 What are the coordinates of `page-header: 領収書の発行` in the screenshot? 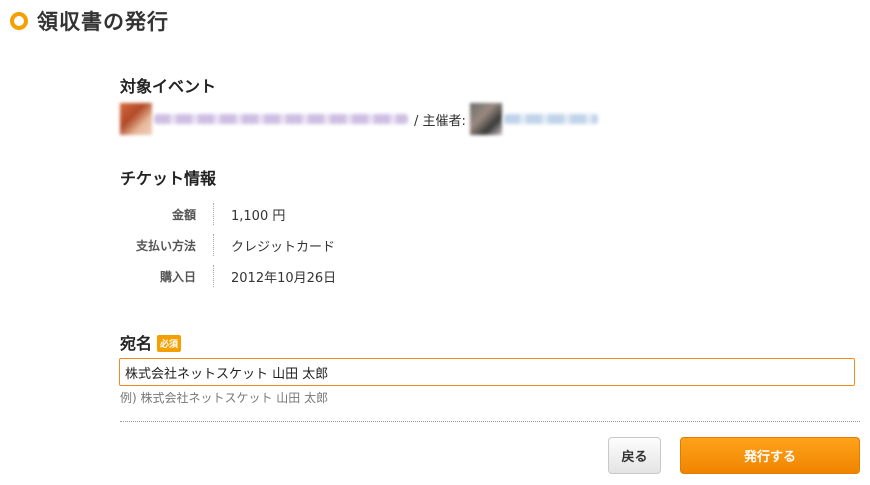 It's located at (89, 21).